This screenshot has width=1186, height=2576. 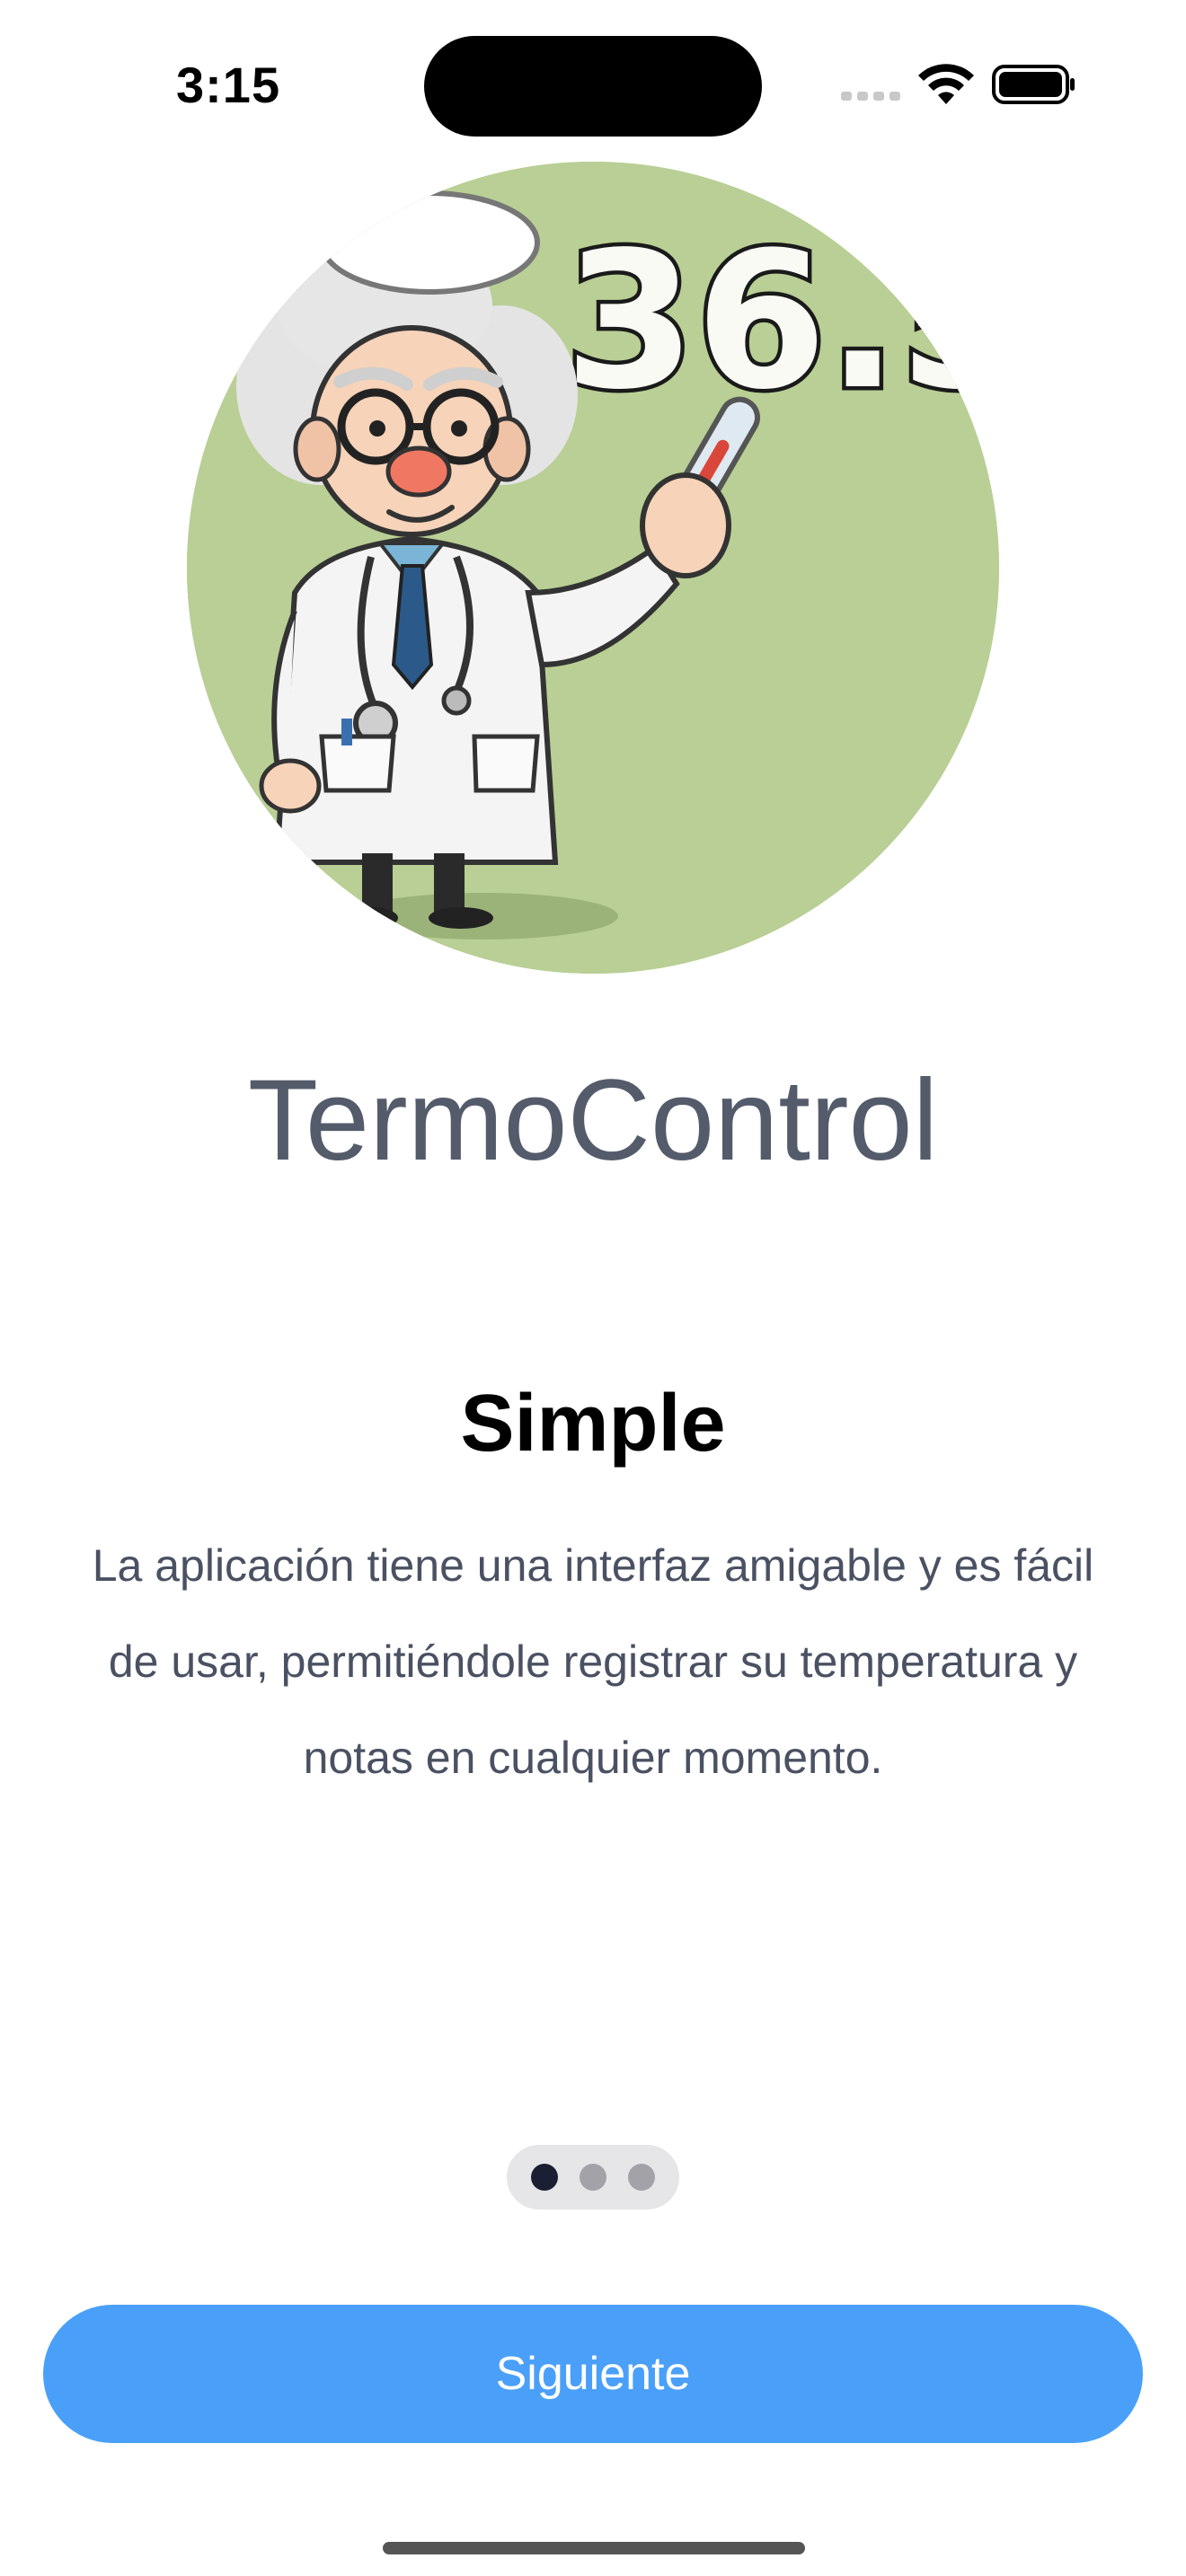 What do you see at coordinates (1033, 84) in the screenshot?
I see `battery-icon` at bounding box center [1033, 84].